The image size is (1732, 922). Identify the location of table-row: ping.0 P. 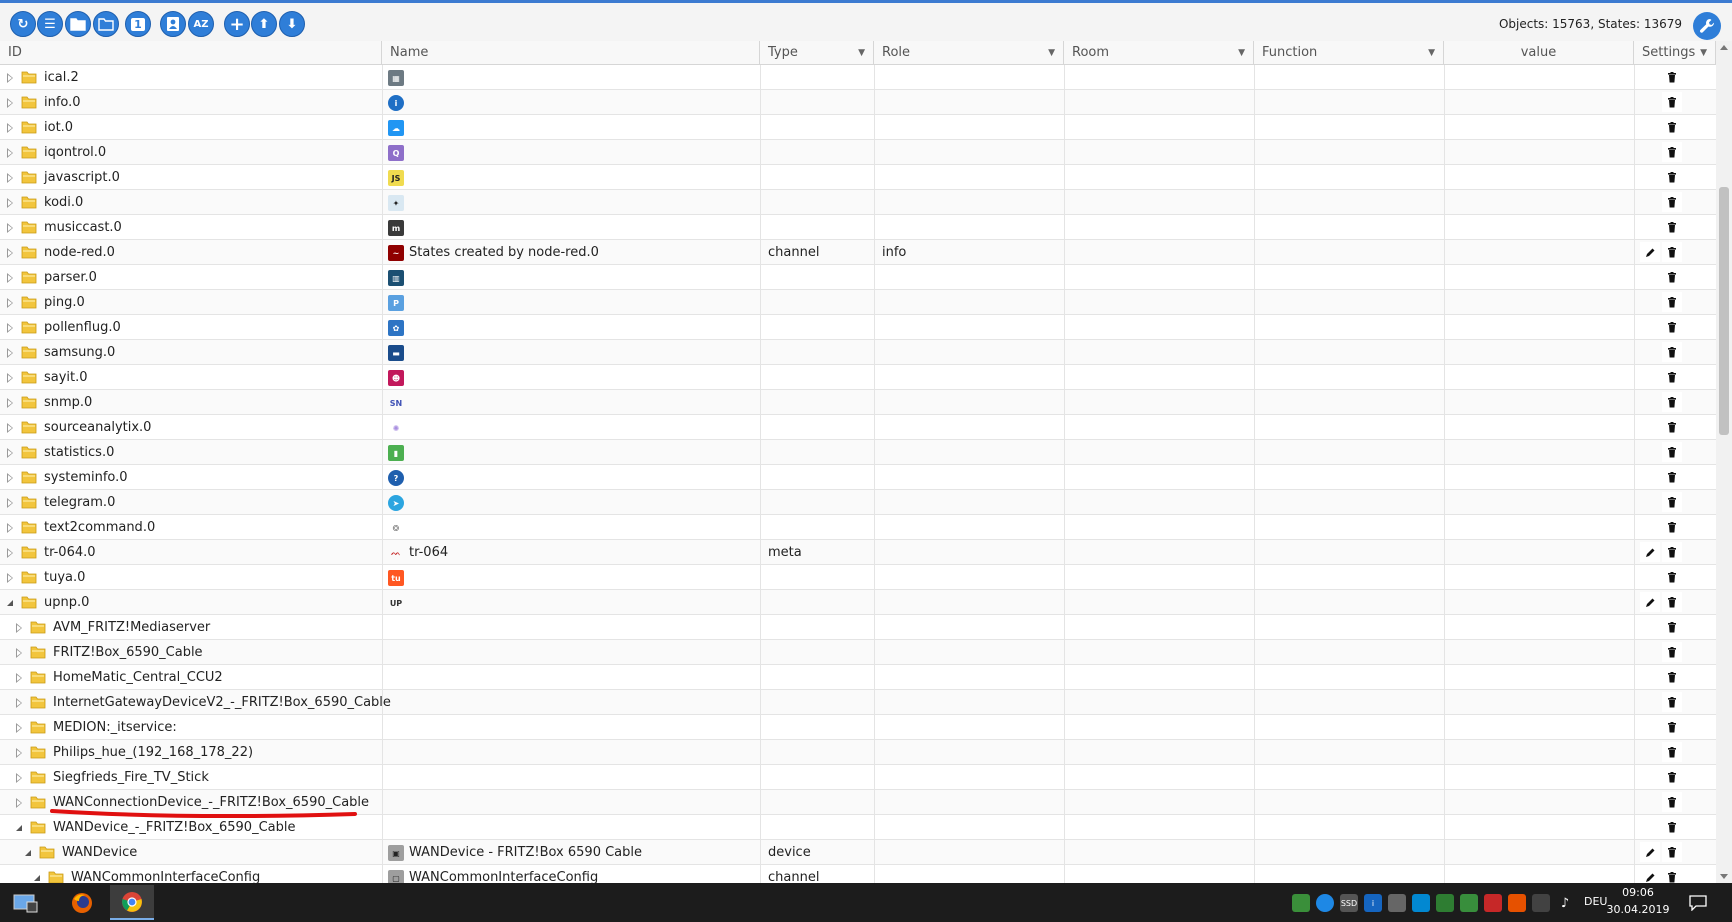
(858, 302).